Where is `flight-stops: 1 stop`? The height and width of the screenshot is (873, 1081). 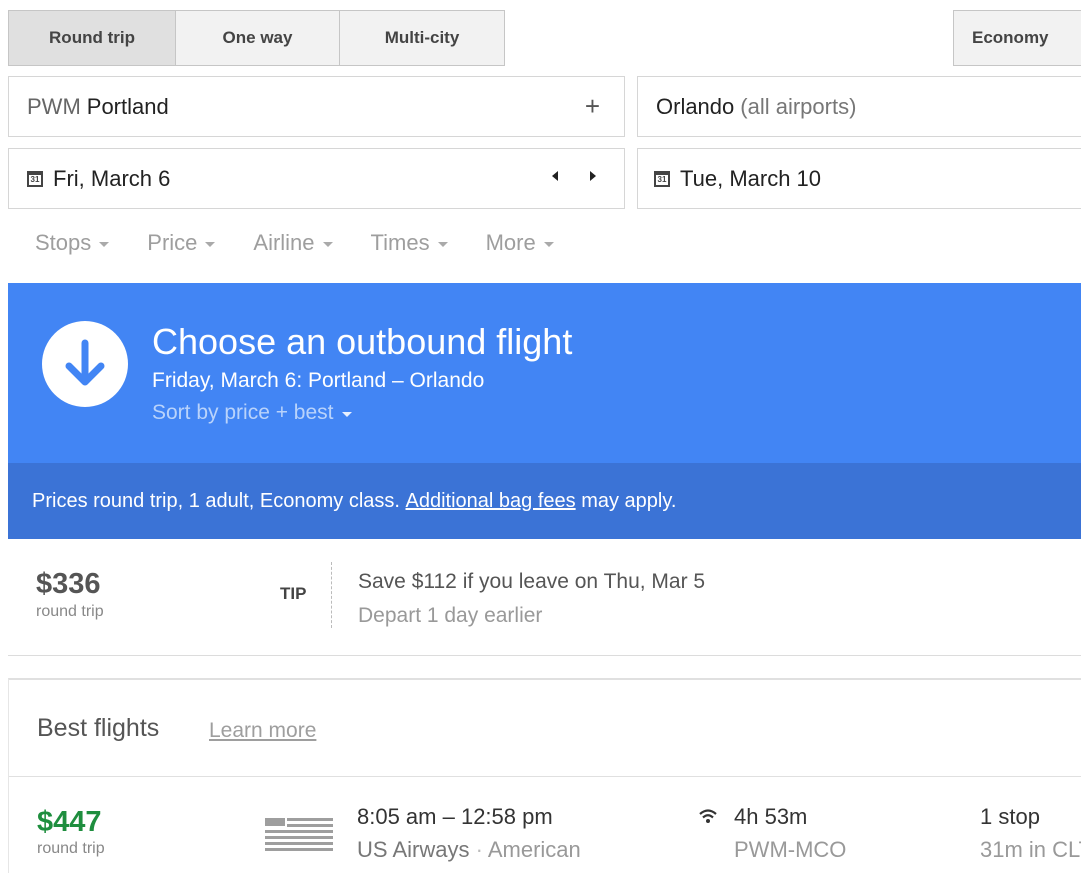
flight-stops: 1 stop is located at coordinates (1010, 816).